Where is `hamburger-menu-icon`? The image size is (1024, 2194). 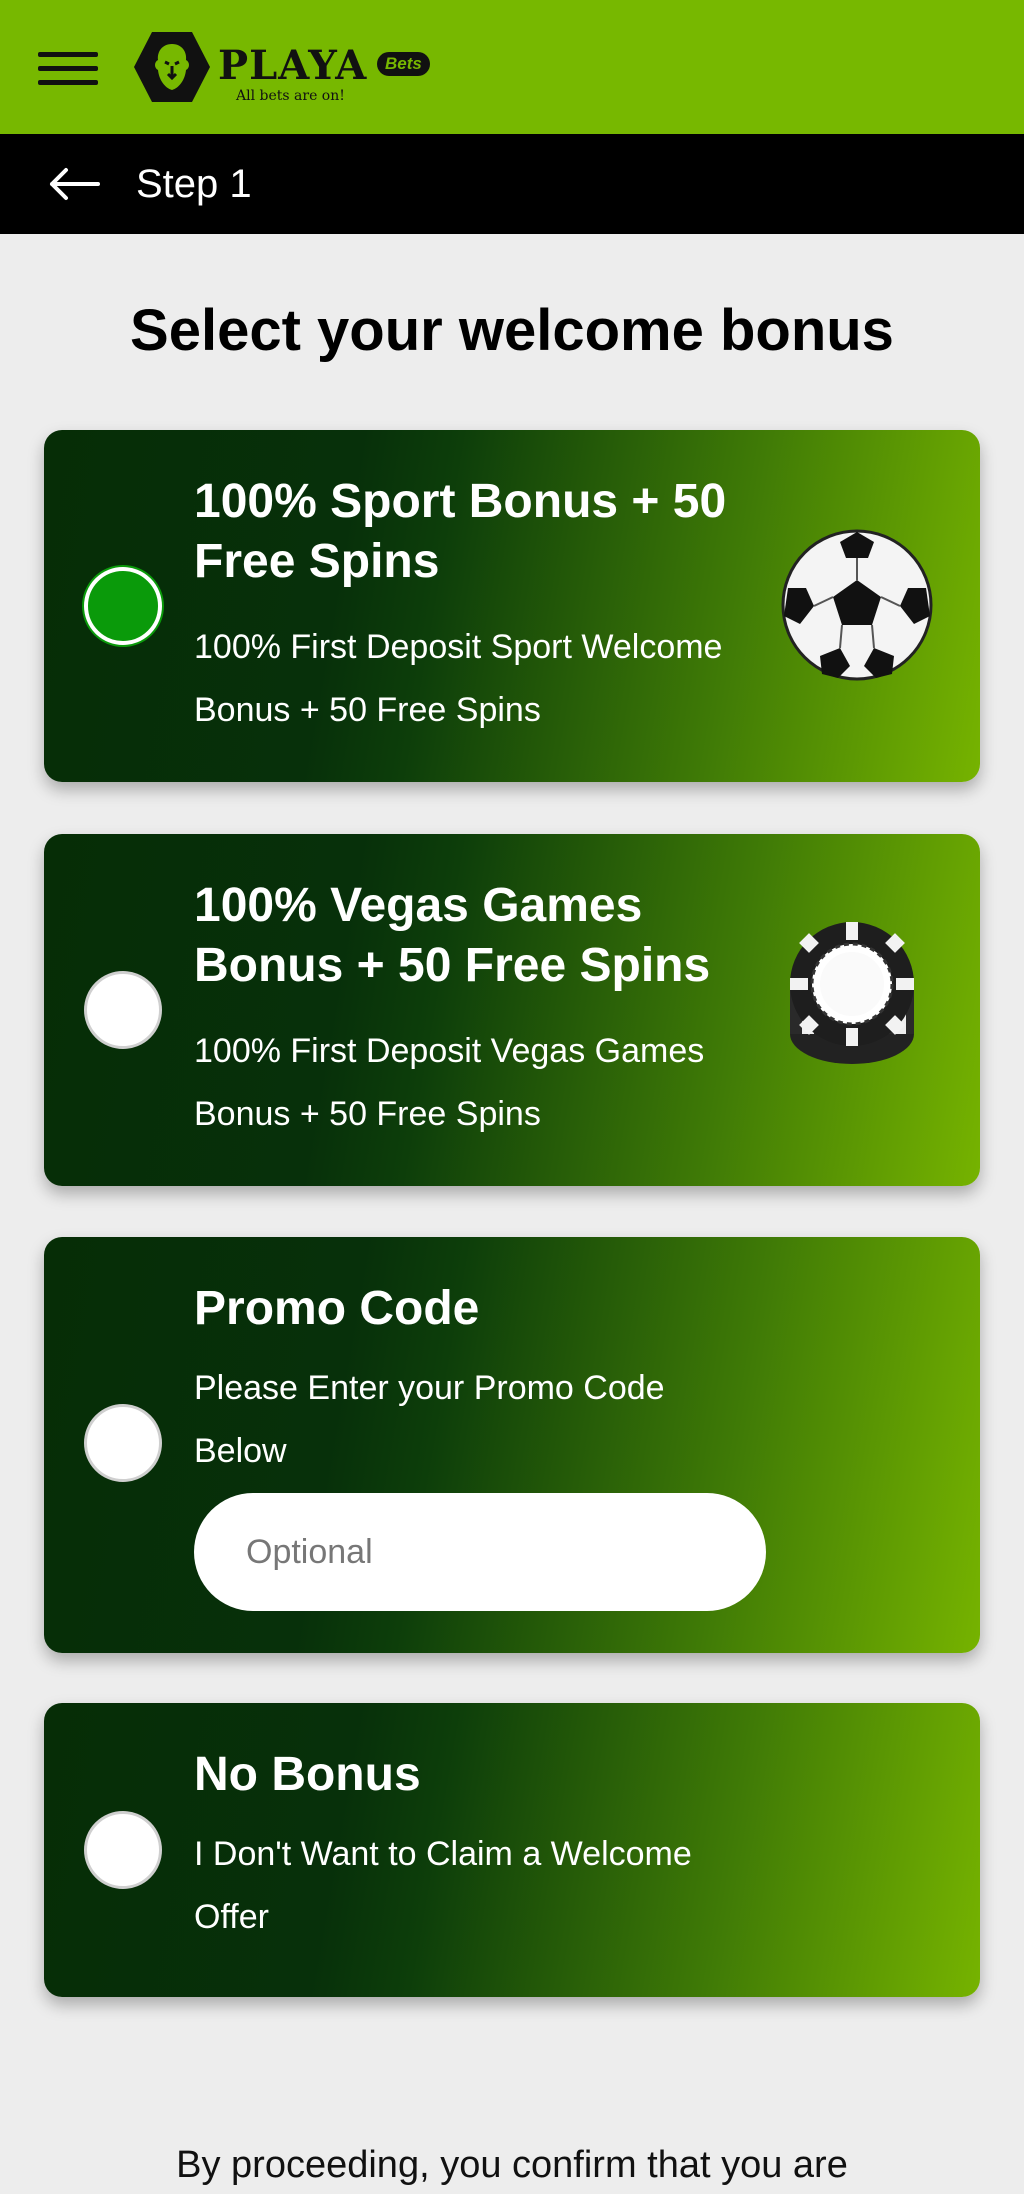
hamburger-menu-icon is located at coordinates (68, 69).